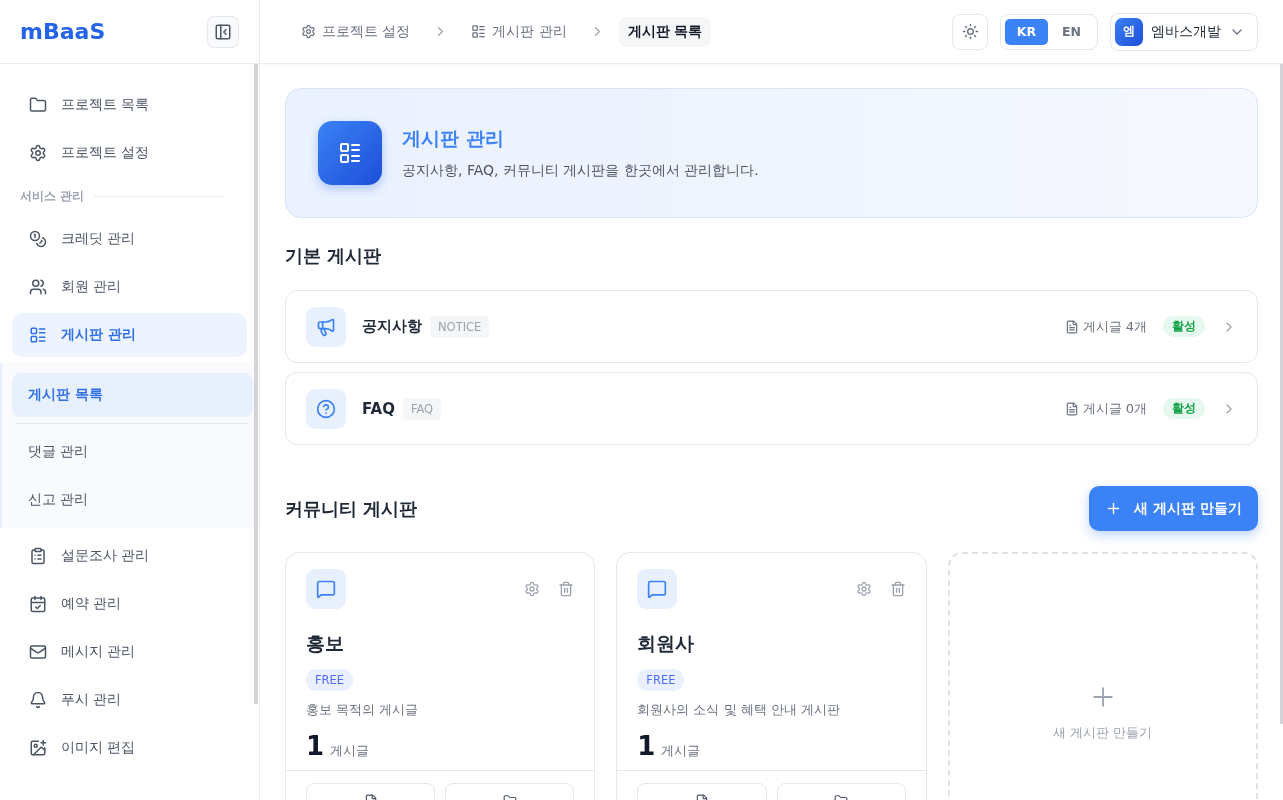 The image size is (1283, 800). I want to click on board-name: 홍보, so click(325, 643).